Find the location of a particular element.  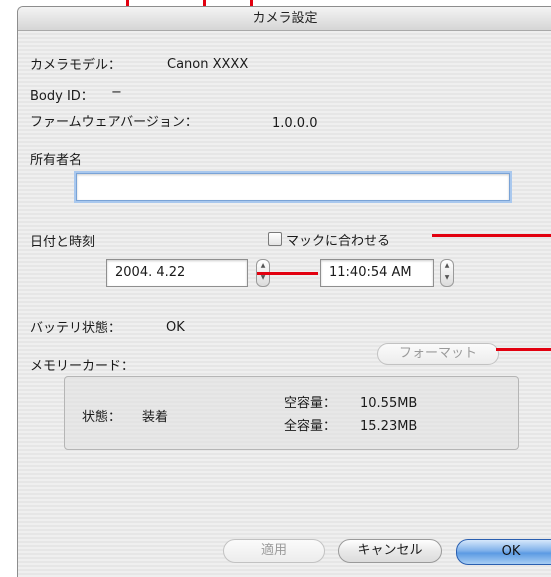

cancel-button: キャンセル is located at coordinates (390, 551).